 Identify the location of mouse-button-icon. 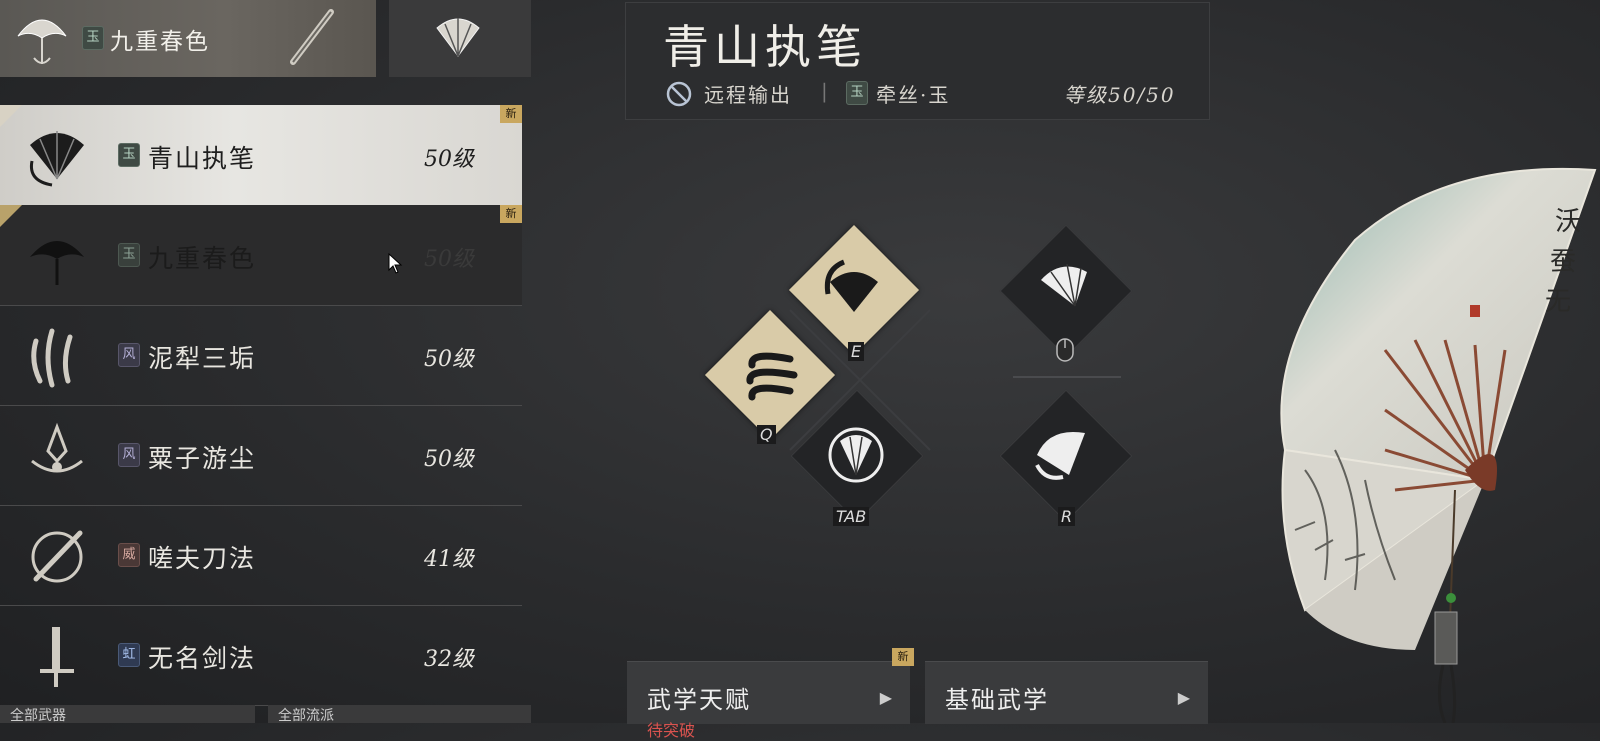
(1065, 350).